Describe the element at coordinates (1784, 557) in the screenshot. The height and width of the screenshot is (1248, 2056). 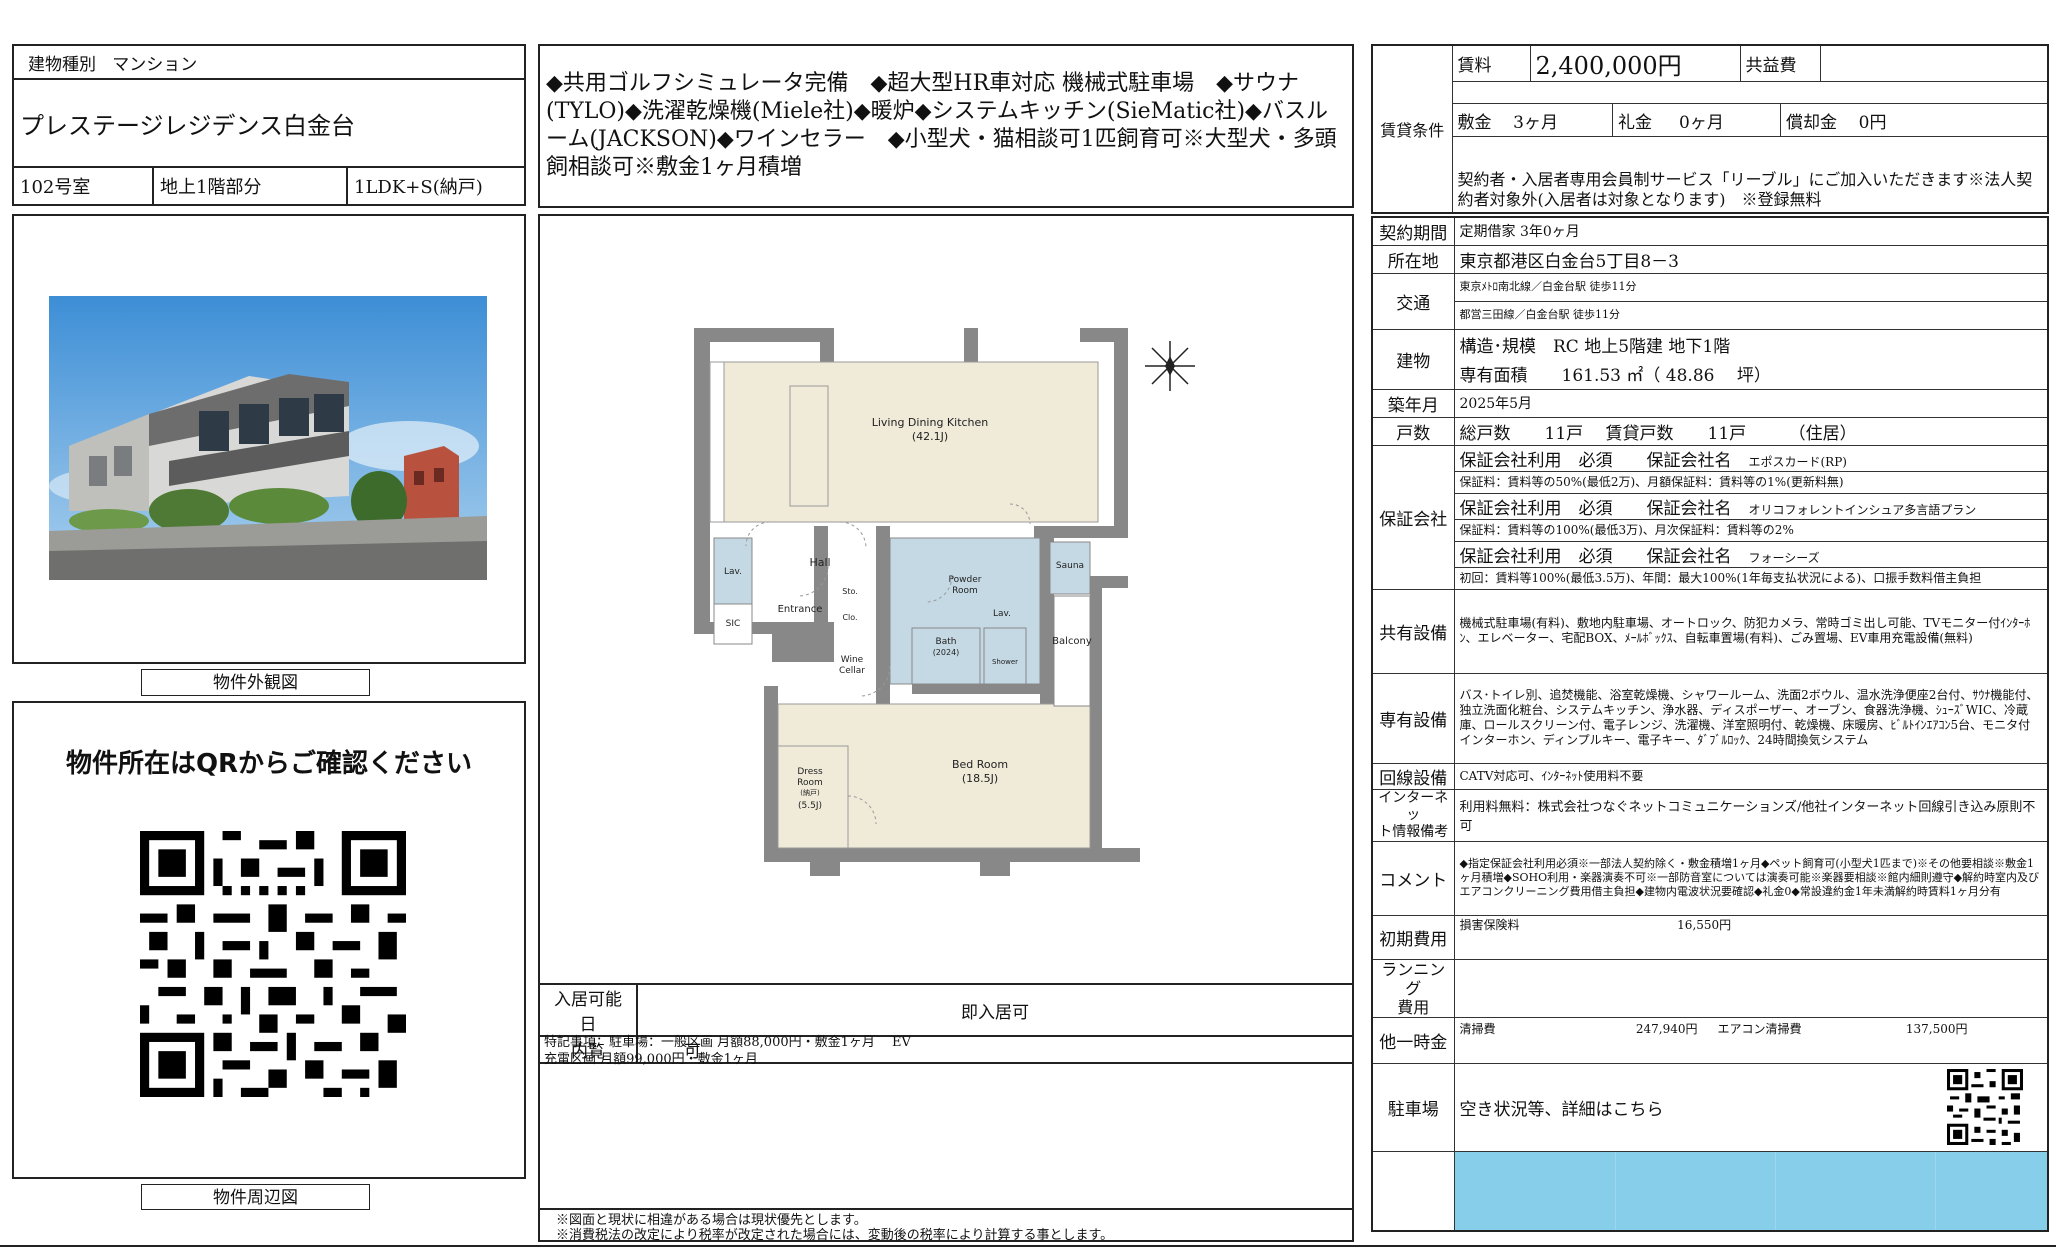
I see `guarantee-3-name: フォーシーズ` at that location.